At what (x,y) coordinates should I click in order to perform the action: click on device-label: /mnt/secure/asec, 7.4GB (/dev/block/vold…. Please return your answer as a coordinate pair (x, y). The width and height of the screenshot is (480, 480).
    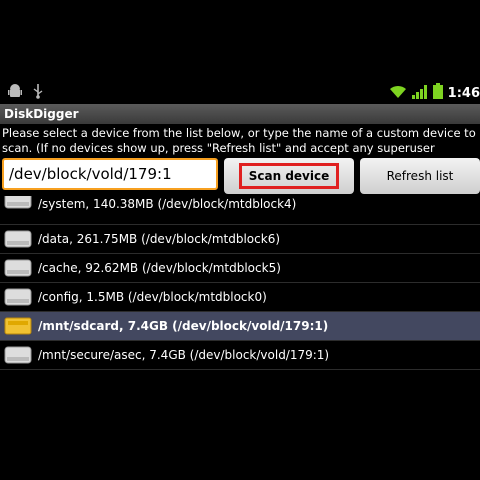
    Looking at the image, I should click on (184, 355).